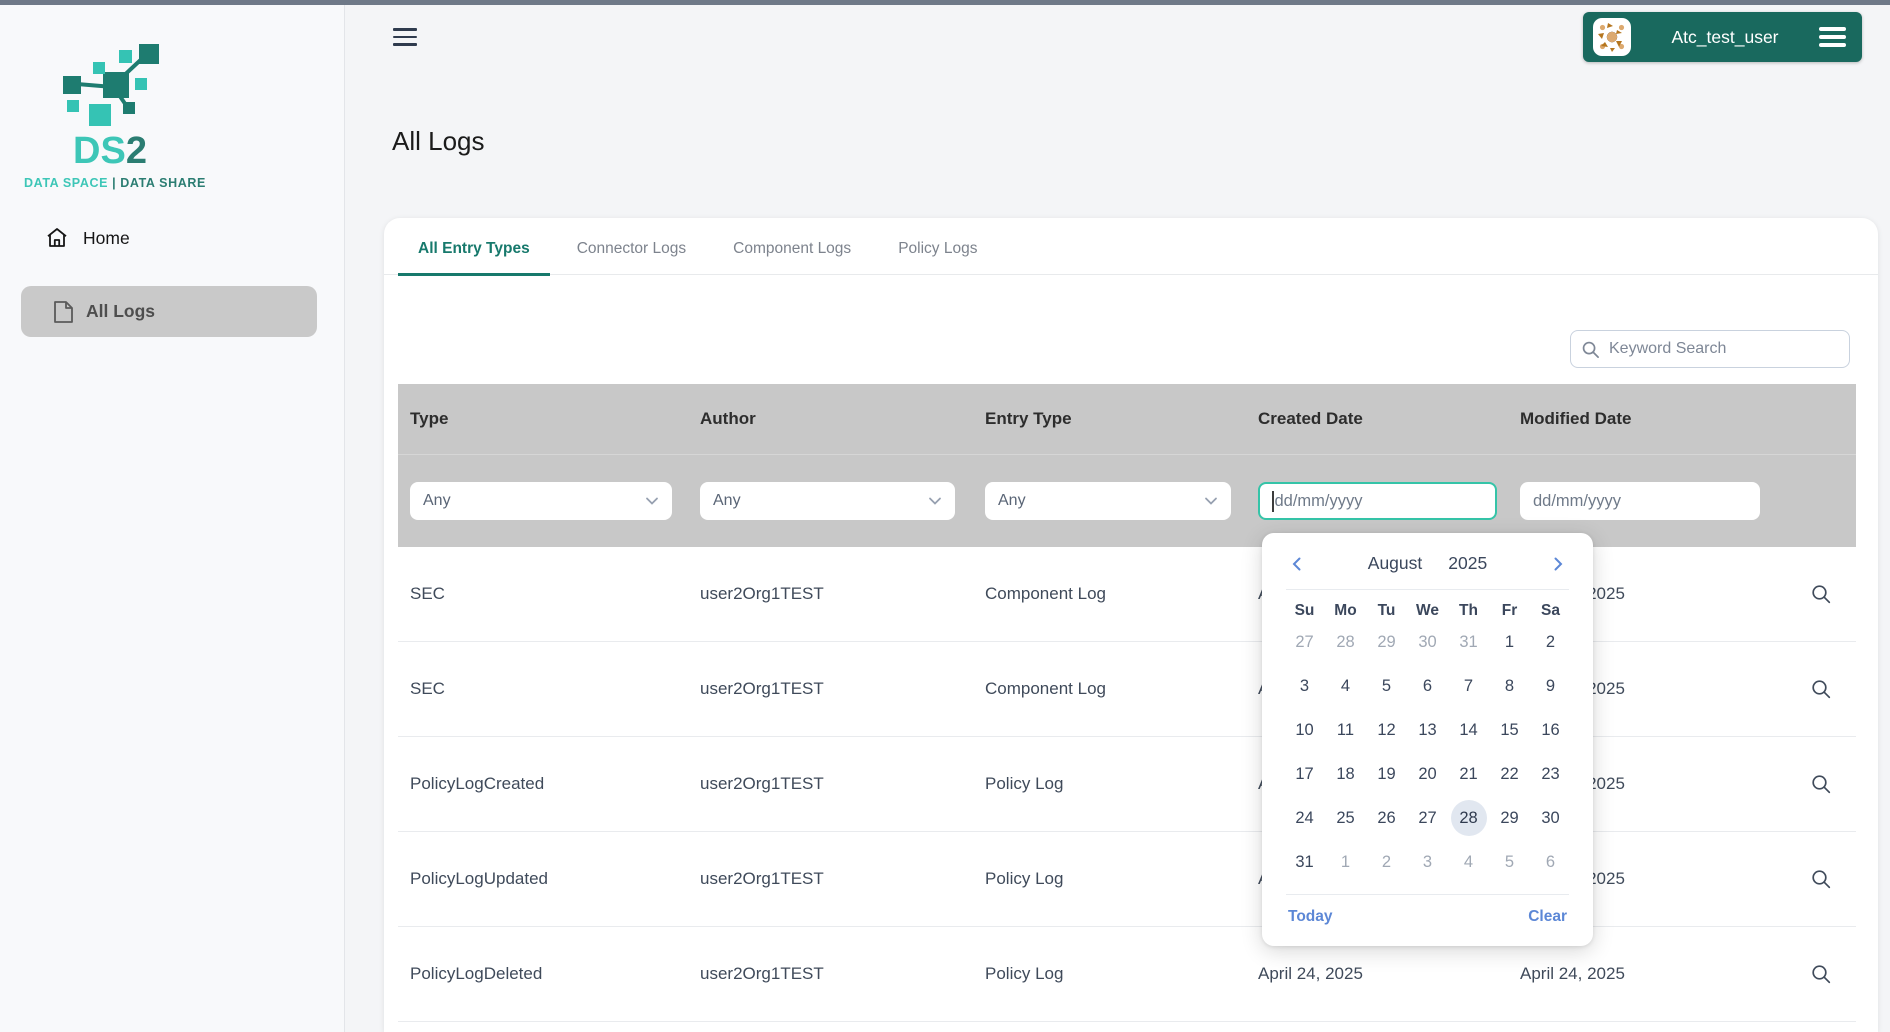 This screenshot has height=1032, width=1890. Describe the element at coordinates (1345, 730) in the screenshot. I see `calendar-day: 11` at that location.